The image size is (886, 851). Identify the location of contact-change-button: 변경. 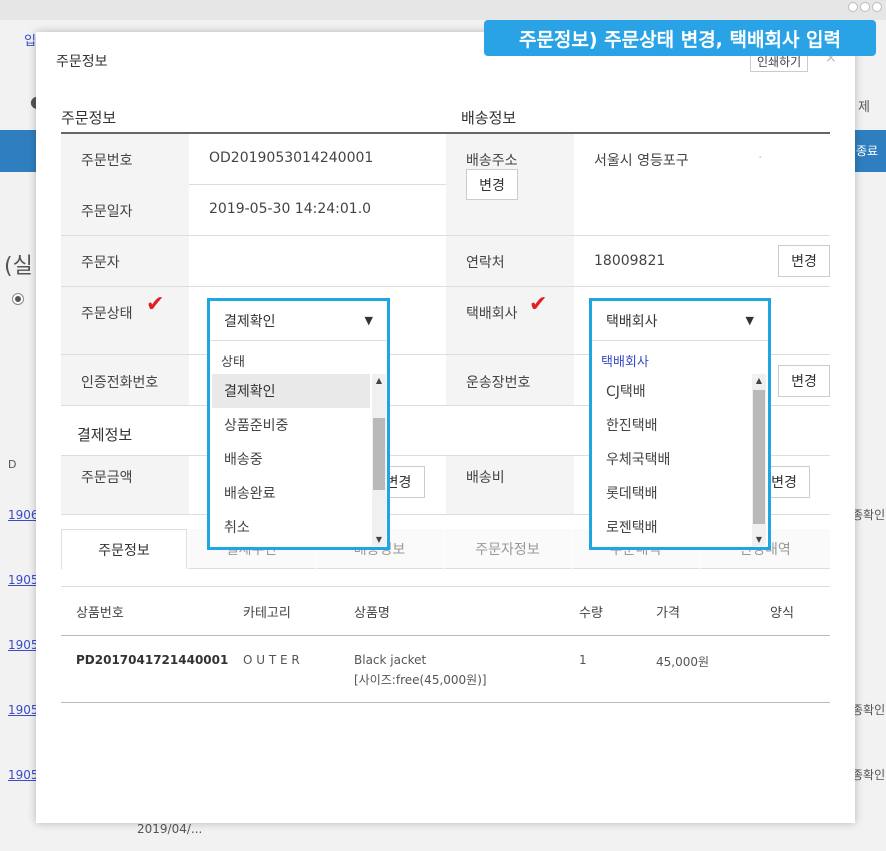
(804, 261).